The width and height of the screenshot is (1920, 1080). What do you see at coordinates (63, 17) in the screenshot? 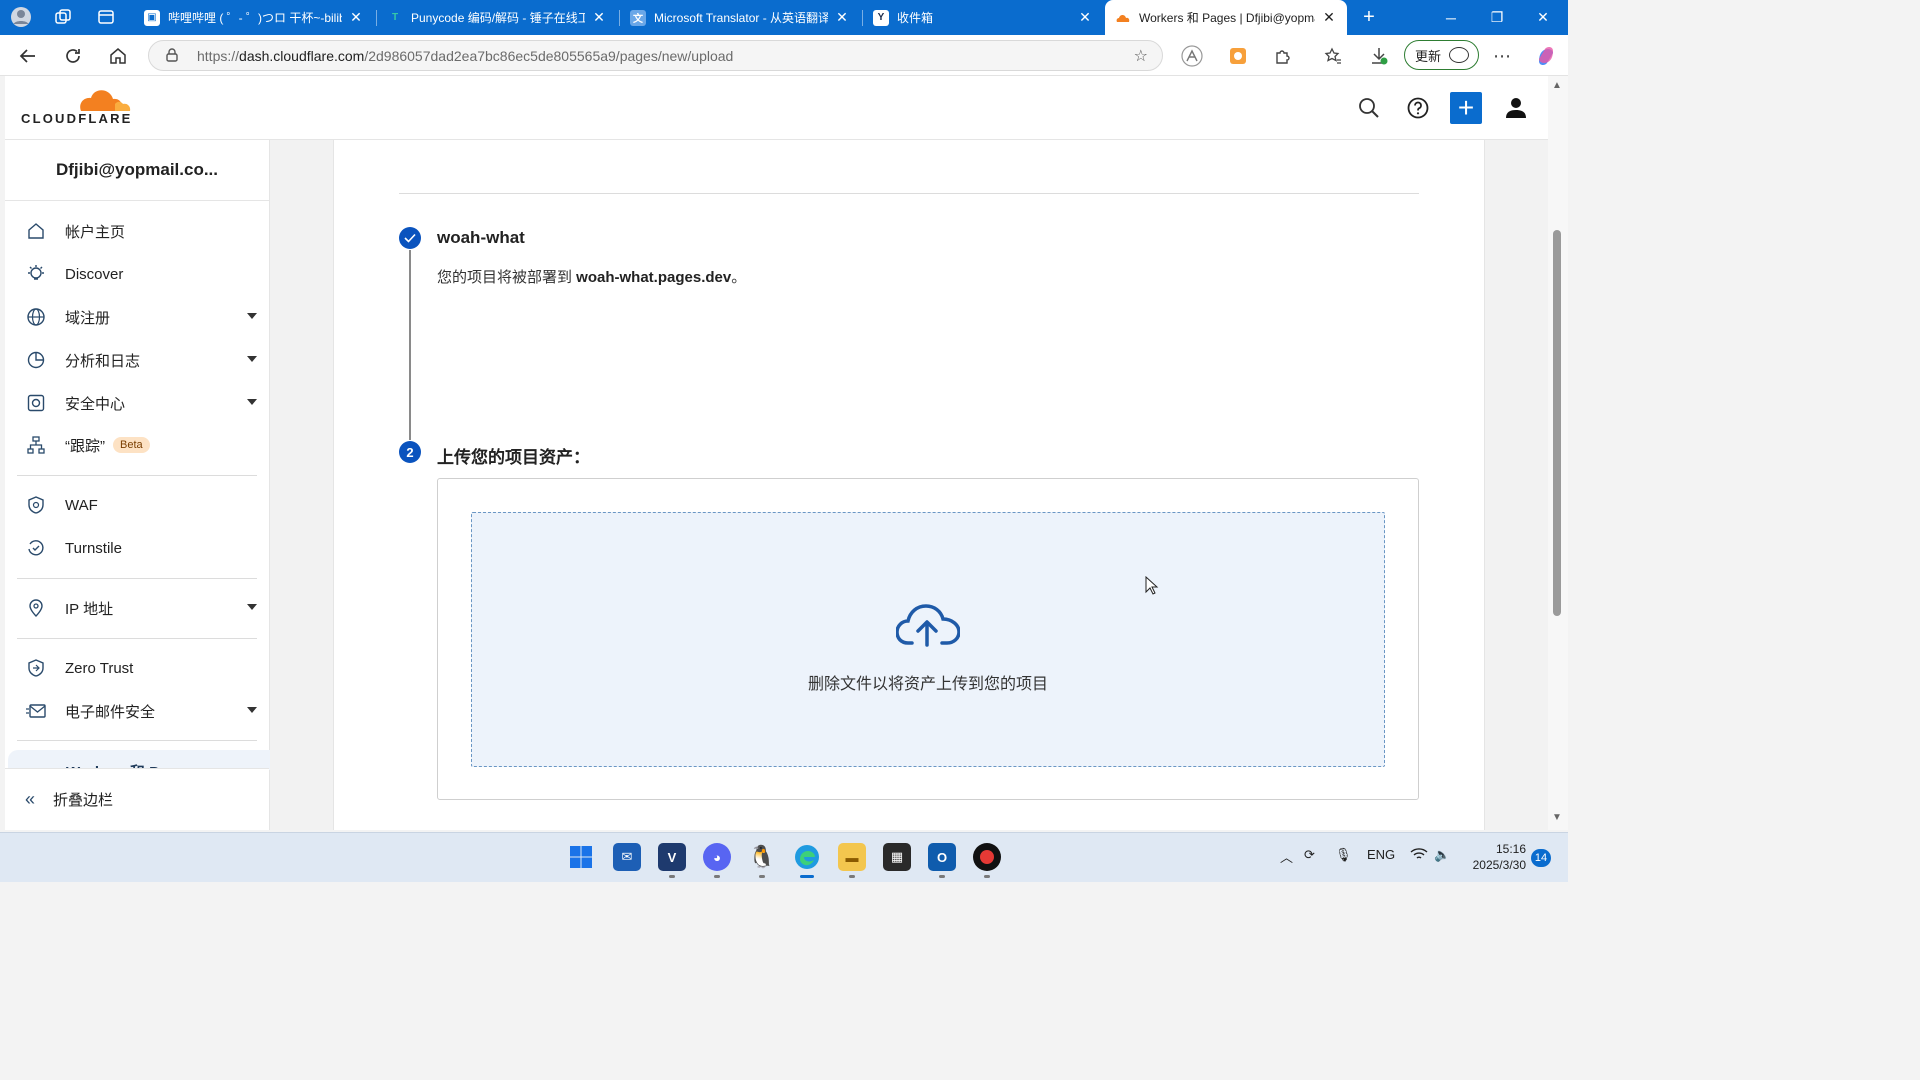
I see `workspaces-icon` at bounding box center [63, 17].